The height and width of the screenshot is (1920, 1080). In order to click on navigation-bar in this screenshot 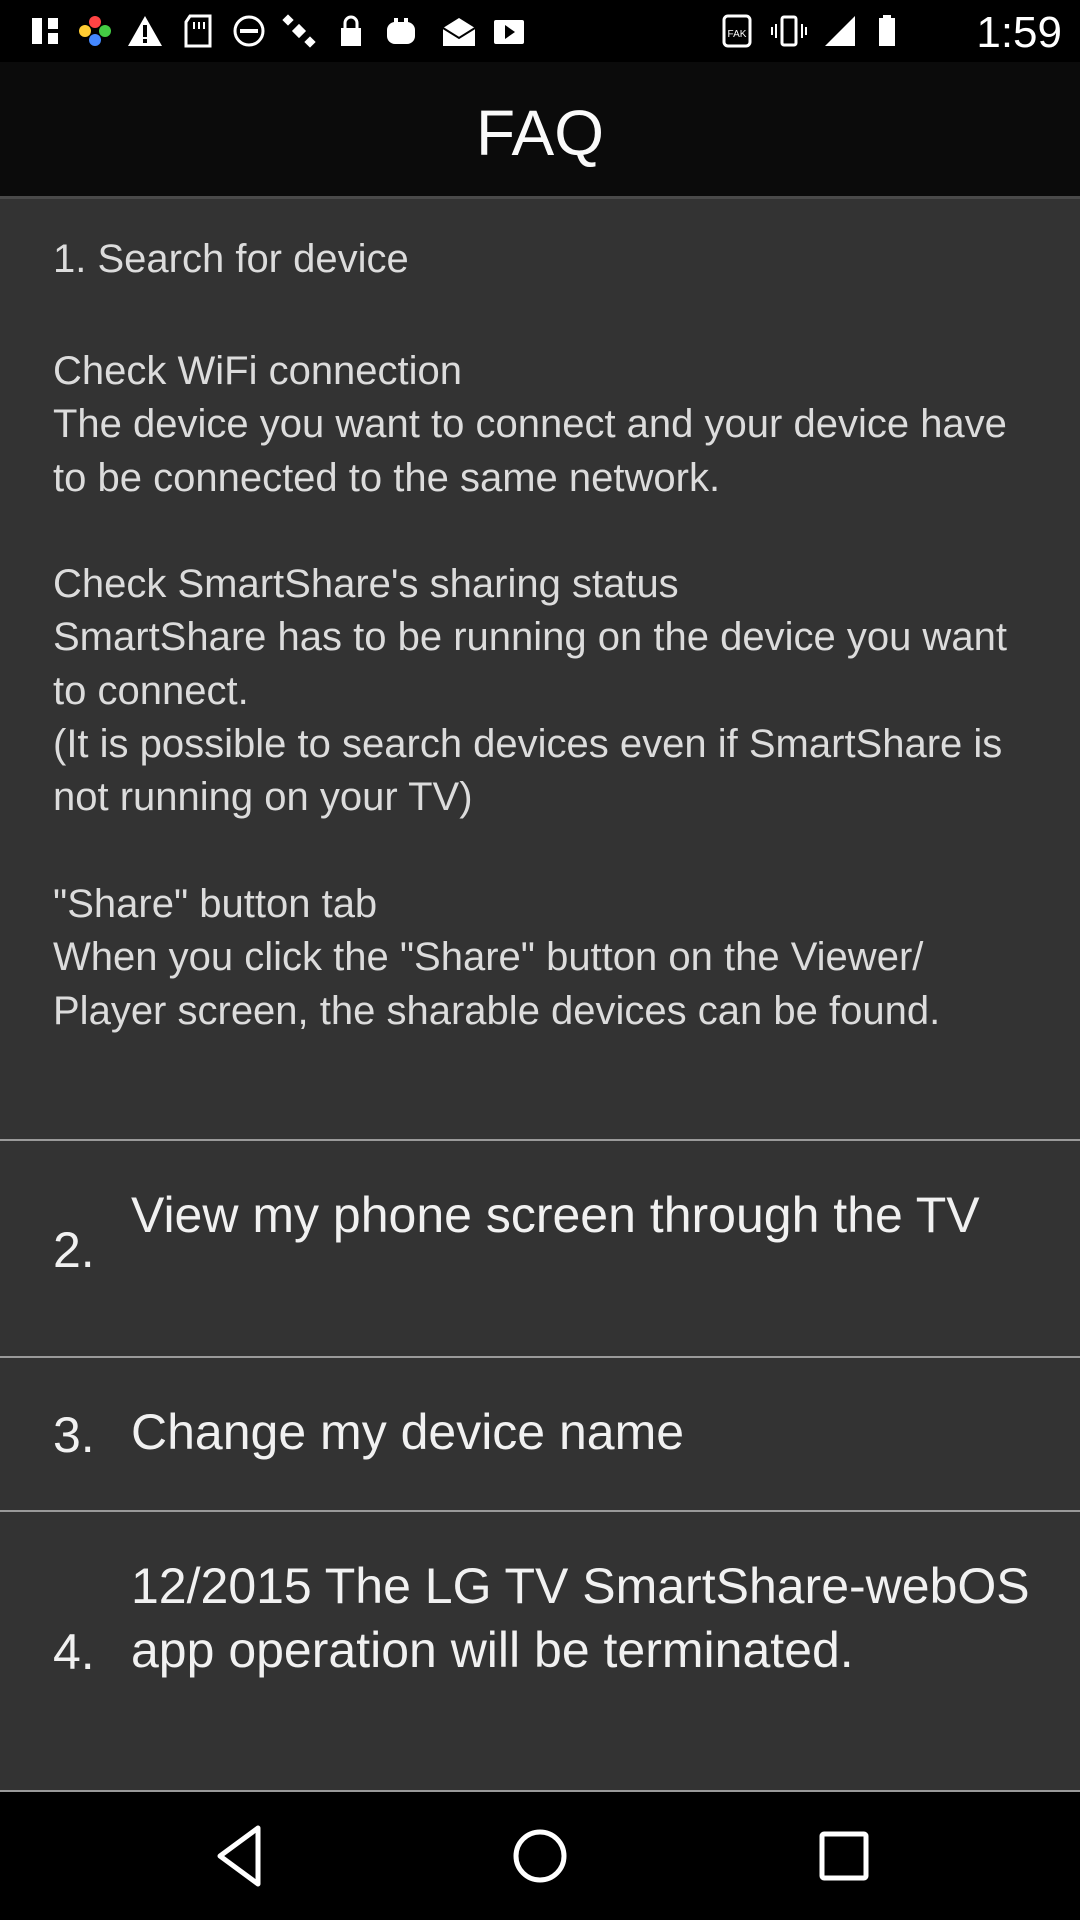, I will do `click(540, 1856)`.